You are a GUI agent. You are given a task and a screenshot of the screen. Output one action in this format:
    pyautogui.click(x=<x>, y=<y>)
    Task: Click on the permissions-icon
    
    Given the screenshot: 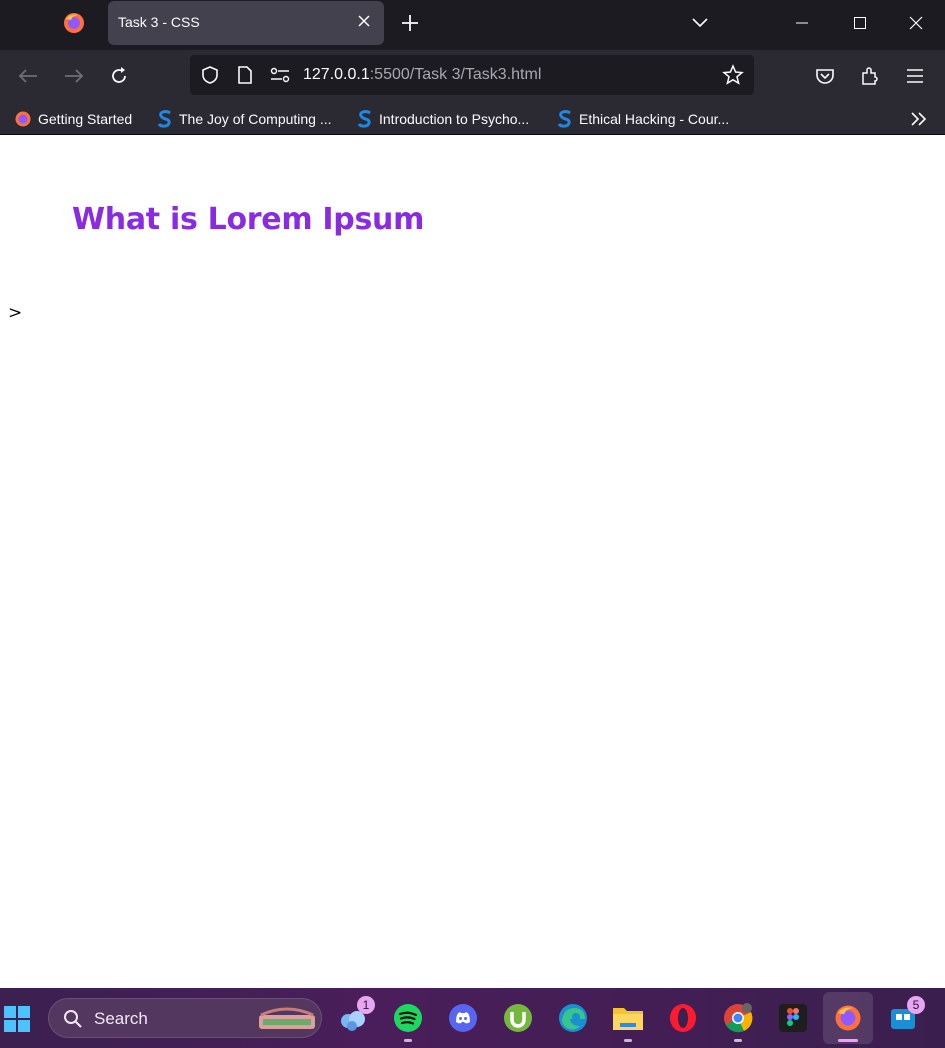 What is the action you would take?
    pyautogui.click(x=280, y=75)
    